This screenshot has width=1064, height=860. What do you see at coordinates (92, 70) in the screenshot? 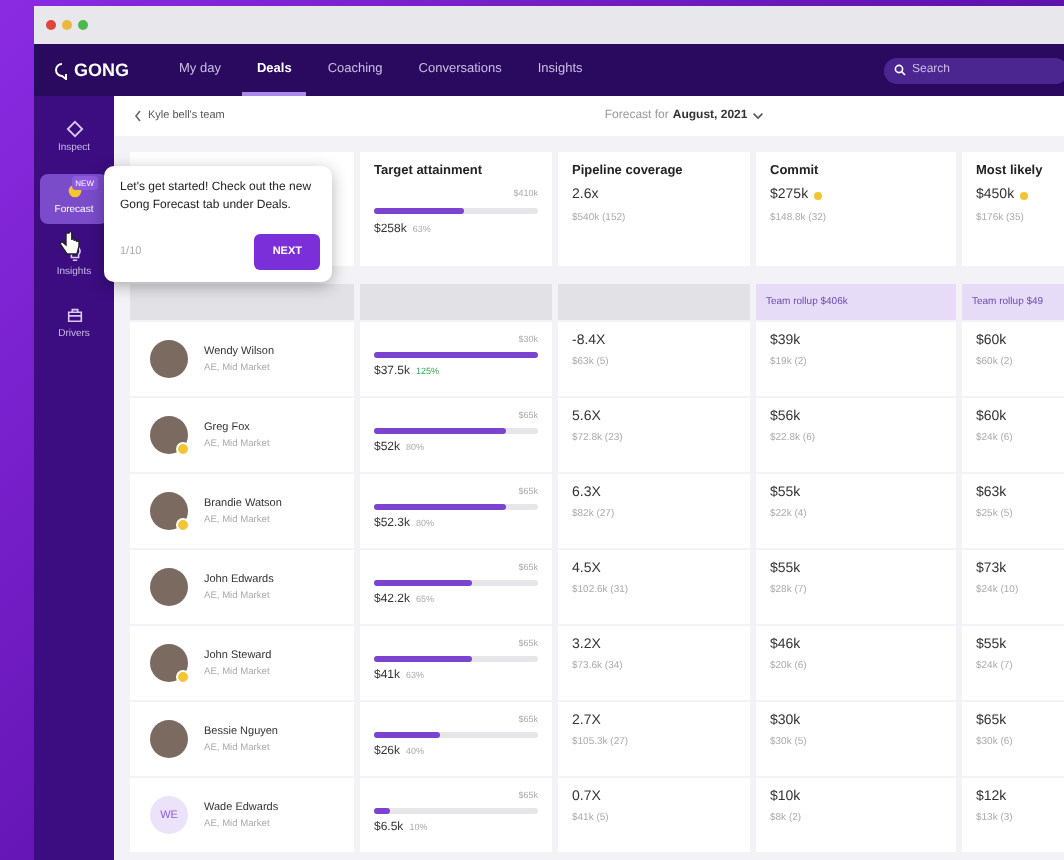
I see `gong-logo: GONG` at bounding box center [92, 70].